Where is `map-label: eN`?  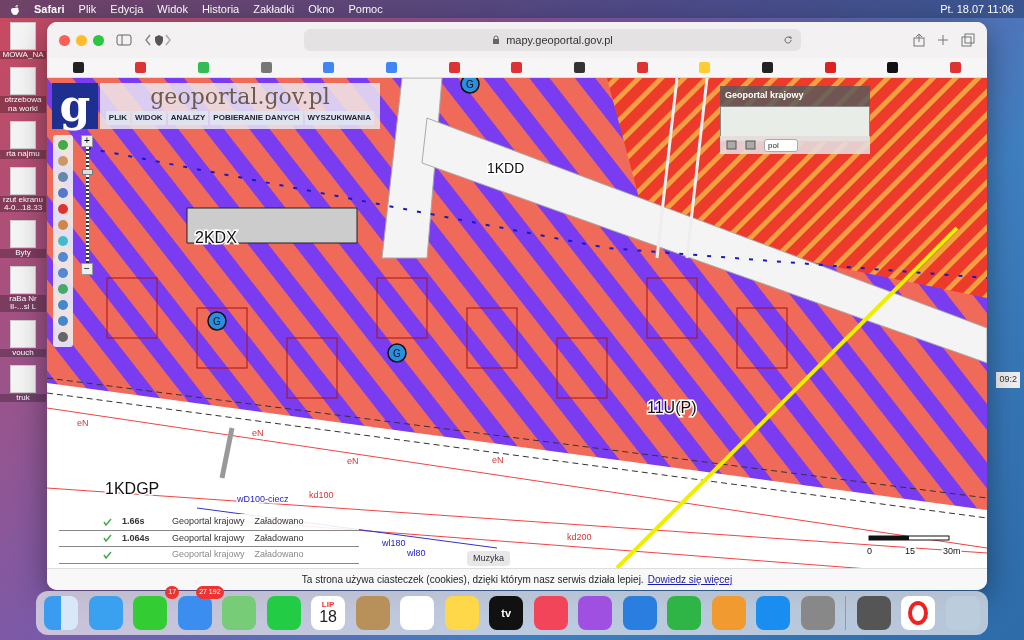 map-label: eN is located at coordinates (258, 433).